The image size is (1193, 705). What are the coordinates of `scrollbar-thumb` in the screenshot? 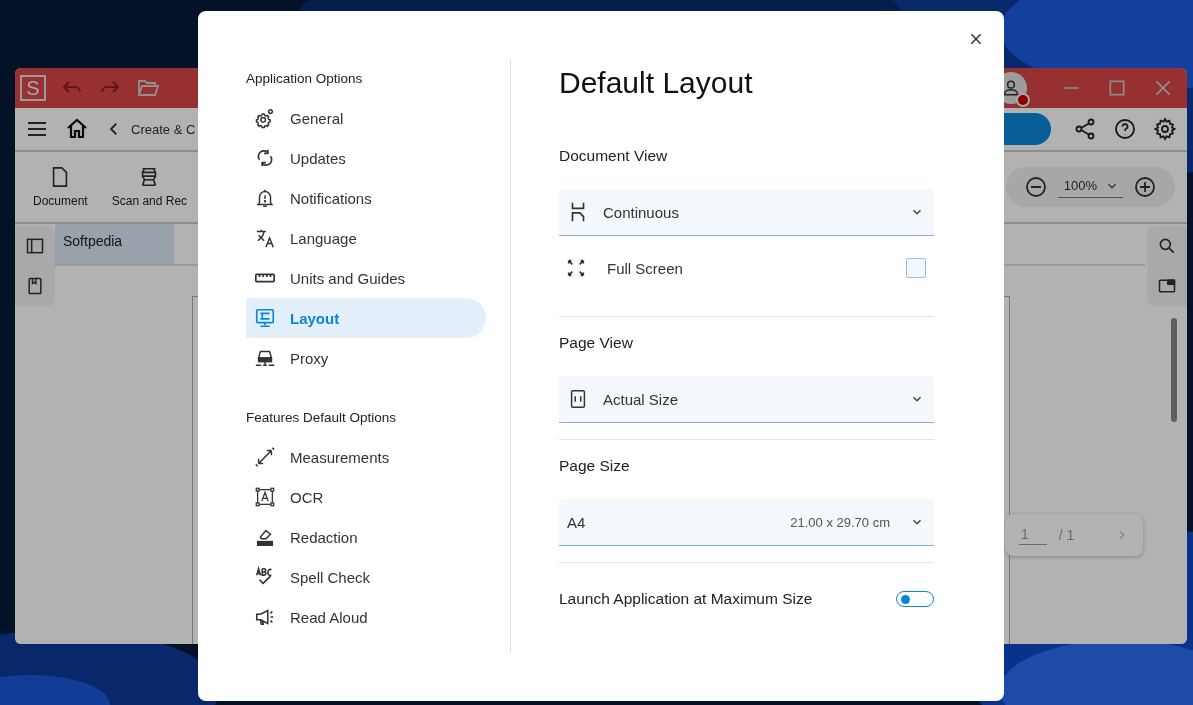 It's located at (1174, 370).